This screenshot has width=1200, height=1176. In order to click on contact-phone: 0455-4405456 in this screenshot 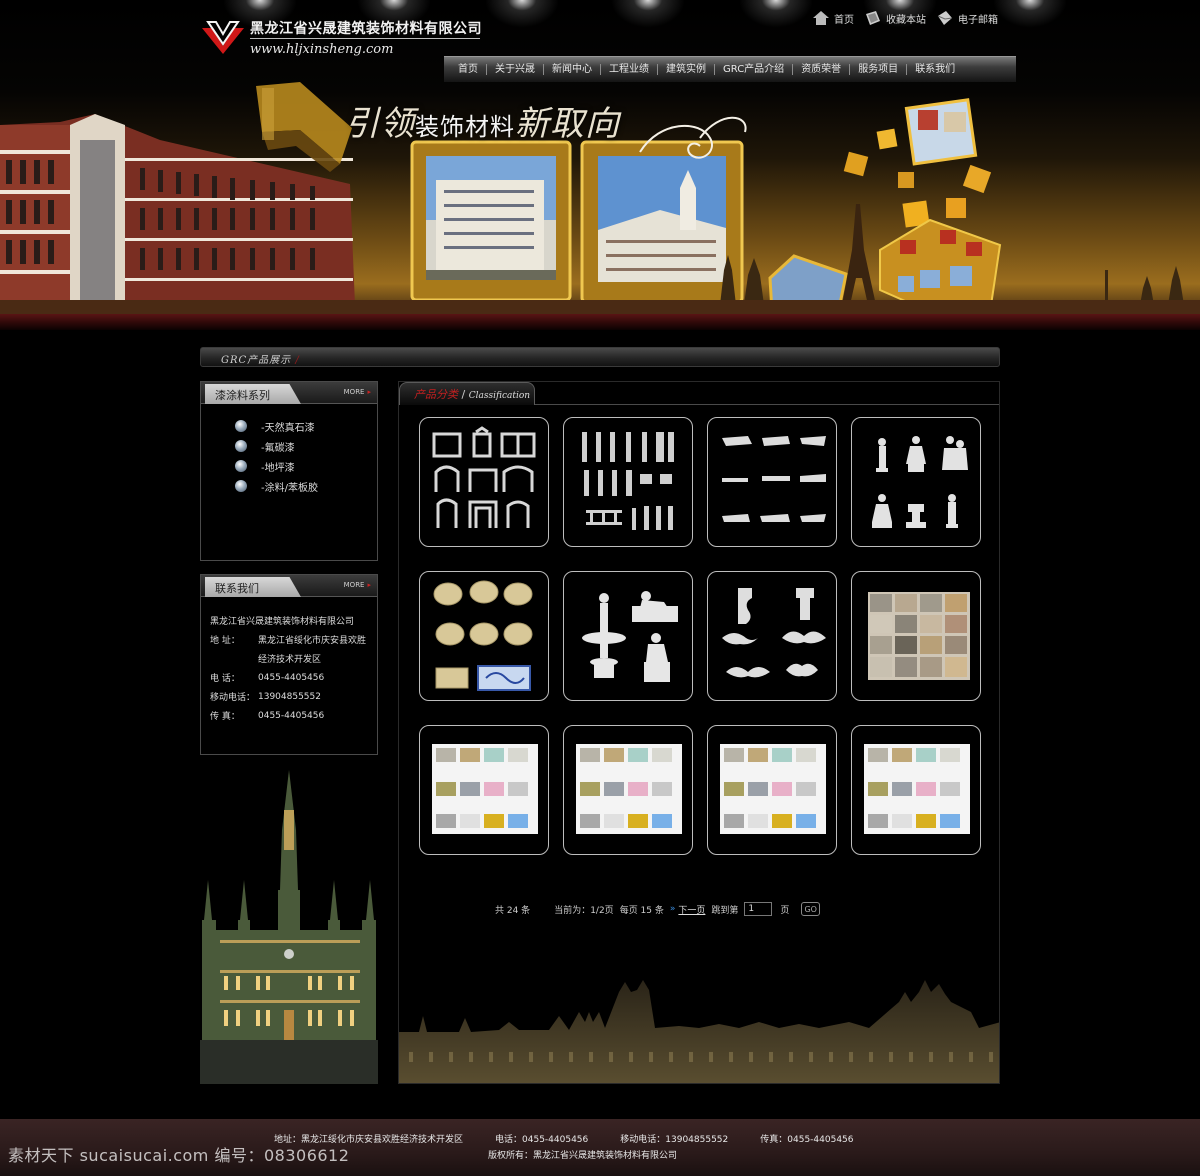, I will do `click(291, 677)`.